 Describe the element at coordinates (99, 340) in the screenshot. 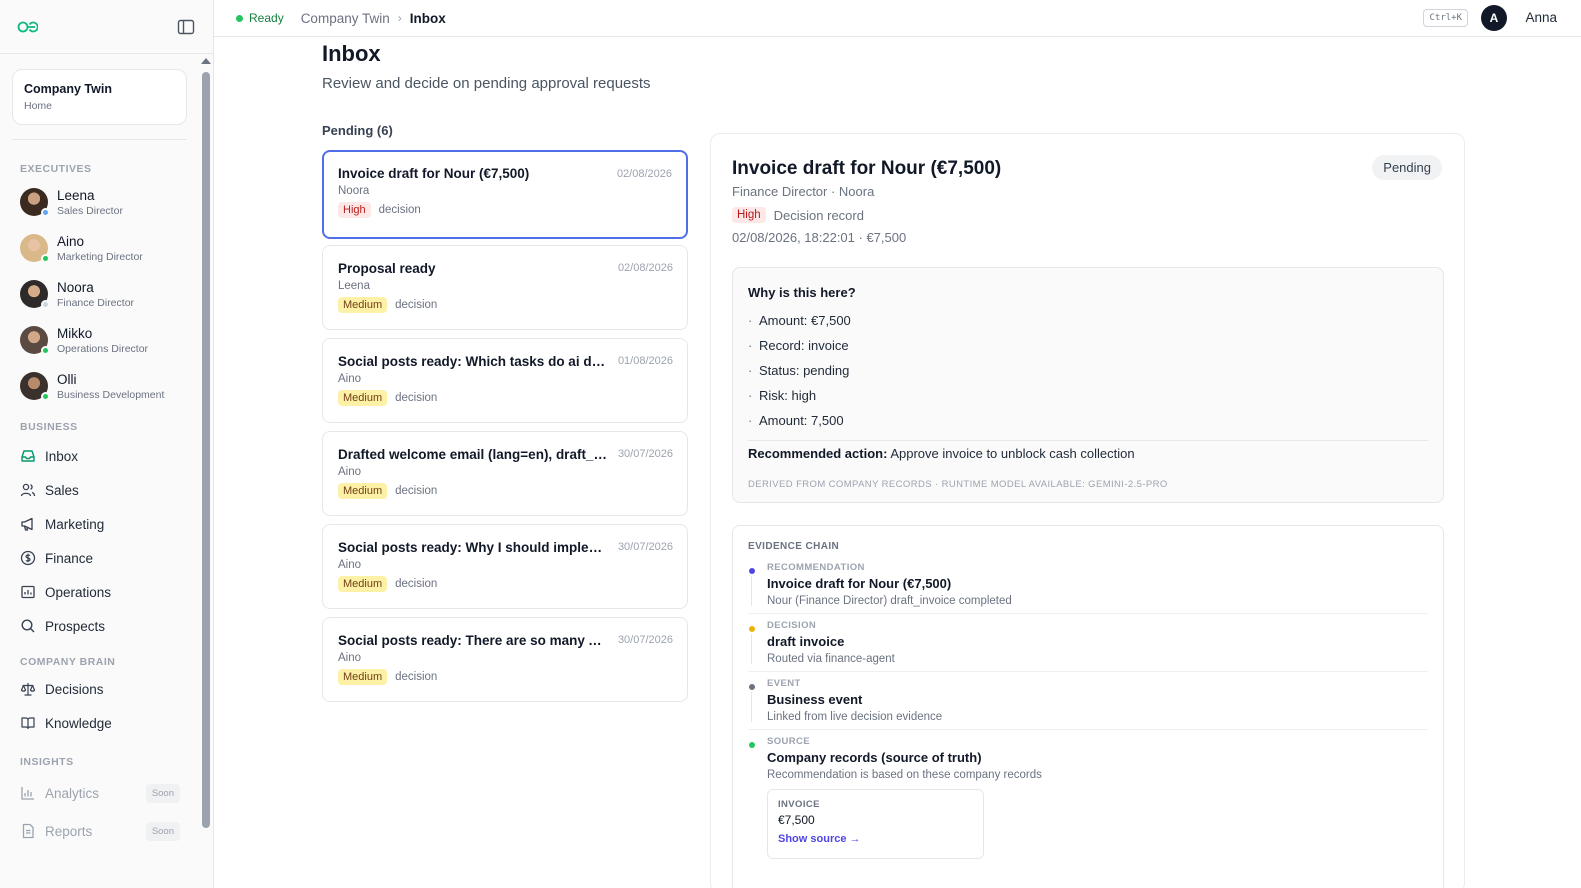

I see `exec-item-mikko: Mikko Operations Director` at that location.